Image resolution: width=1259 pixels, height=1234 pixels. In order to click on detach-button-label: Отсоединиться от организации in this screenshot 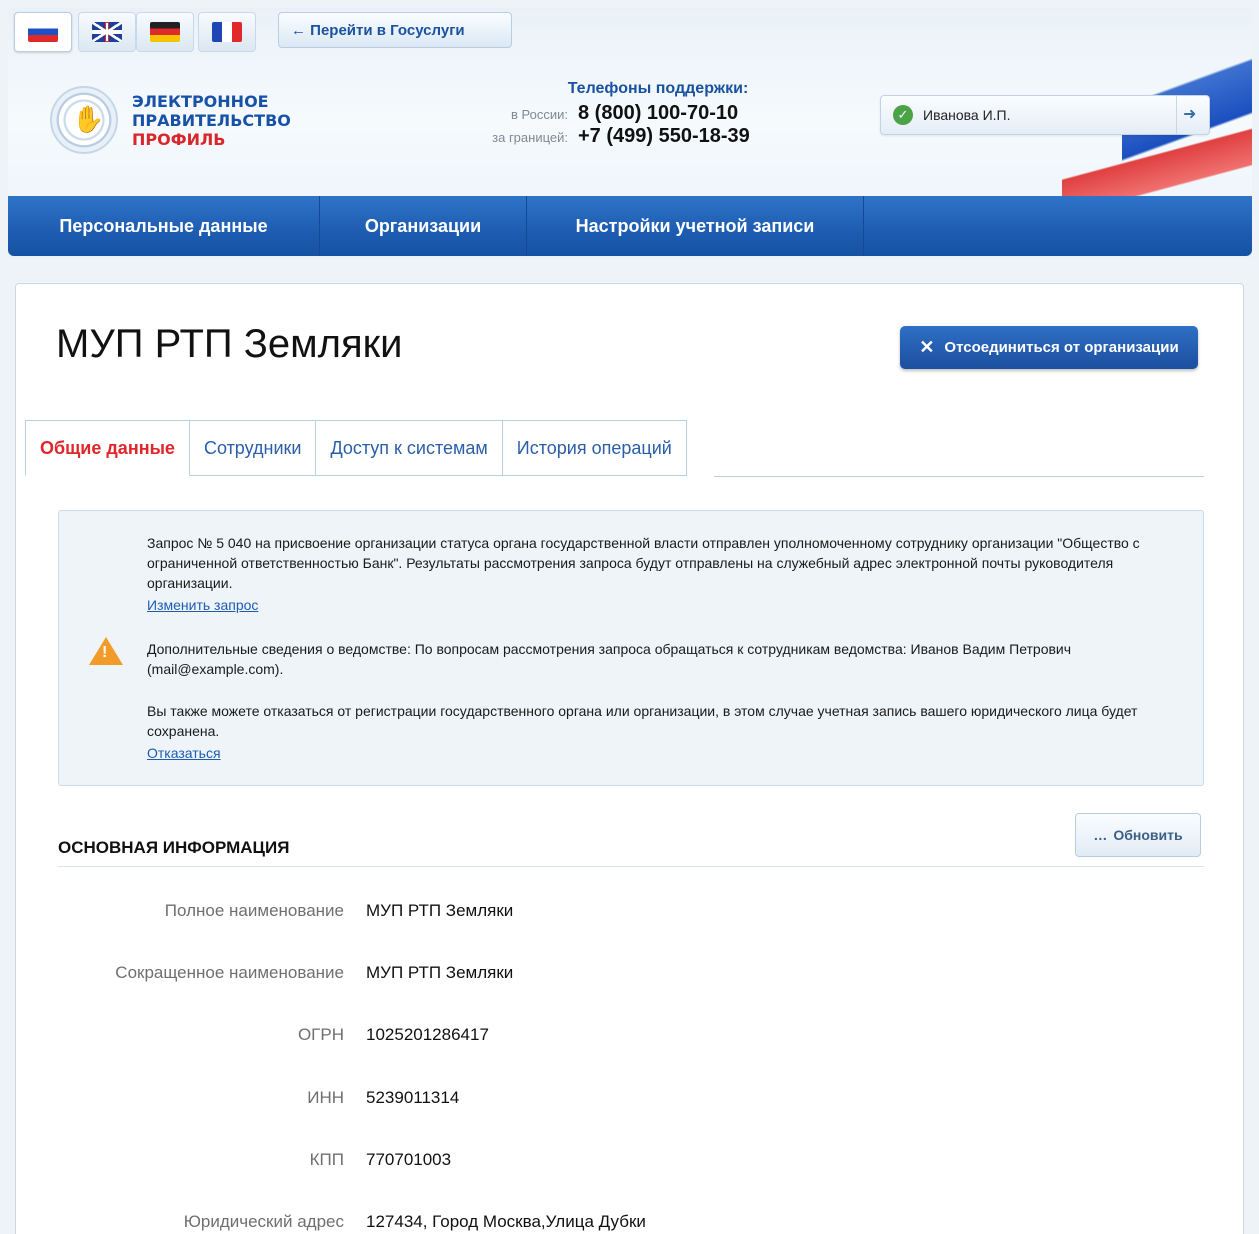, I will do `click(1061, 347)`.